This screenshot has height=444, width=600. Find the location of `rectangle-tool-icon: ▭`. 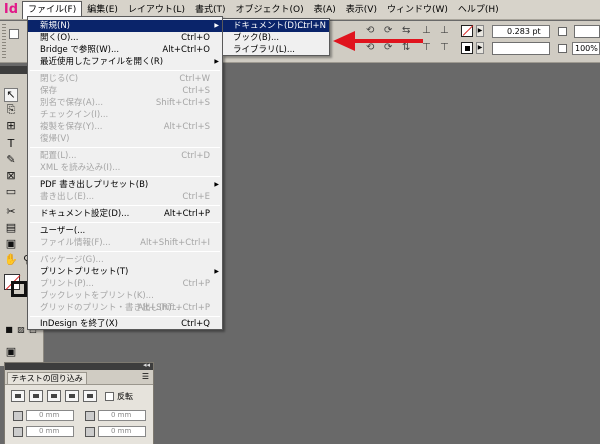

rectangle-tool-icon: ▭ is located at coordinates (11, 193).